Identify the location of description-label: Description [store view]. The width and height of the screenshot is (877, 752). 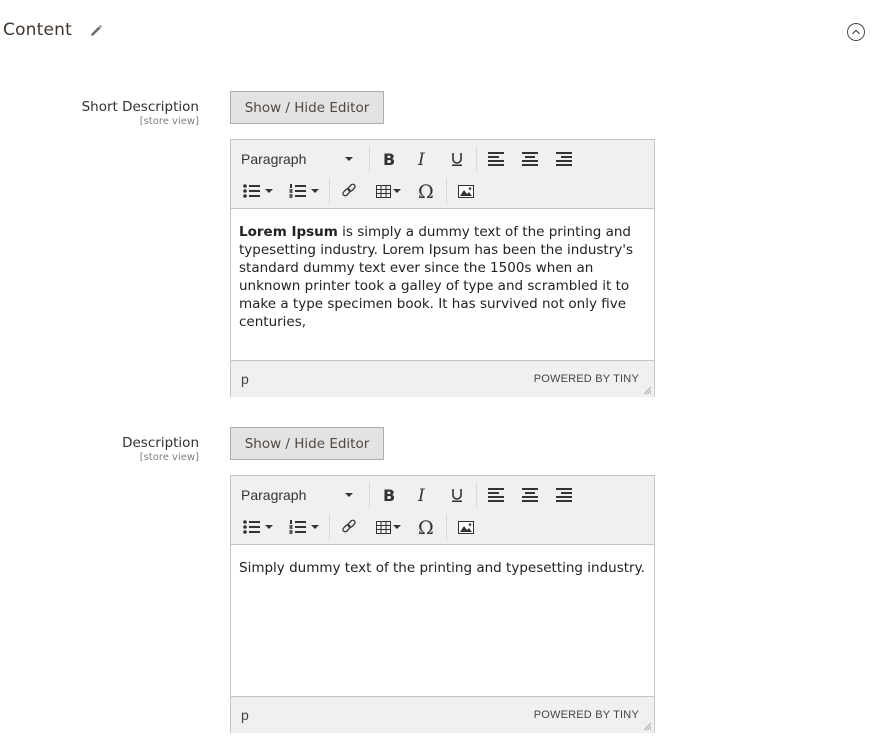
(160, 449).